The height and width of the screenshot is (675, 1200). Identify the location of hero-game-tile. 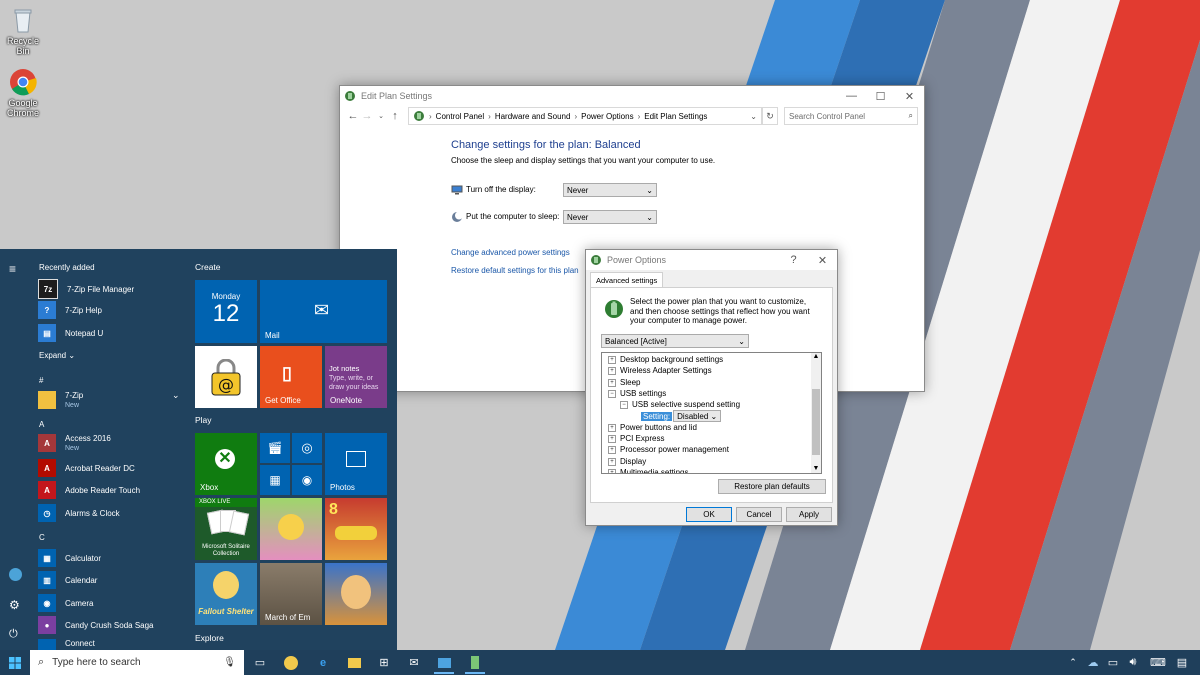
(356, 594).